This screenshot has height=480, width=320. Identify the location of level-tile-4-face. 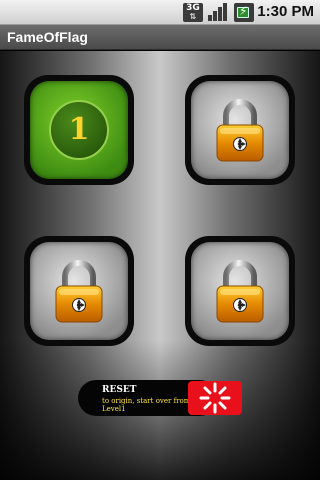
(240, 291).